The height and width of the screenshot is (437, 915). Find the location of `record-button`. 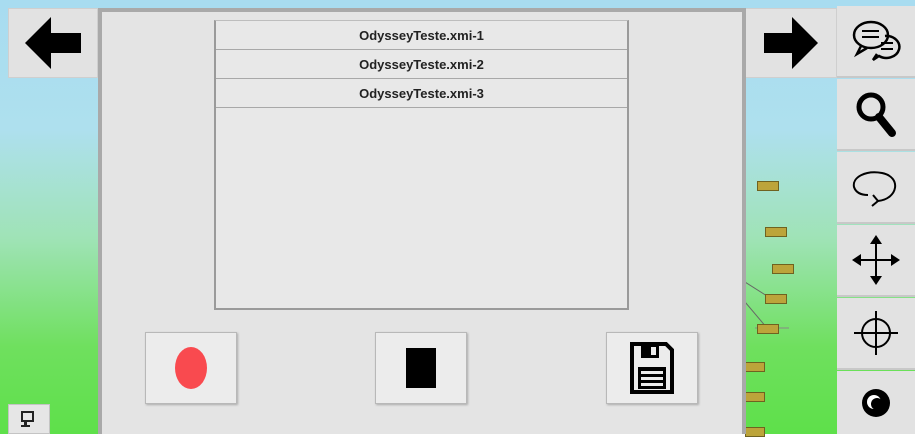

record-button is located at coordinates (191, 368).